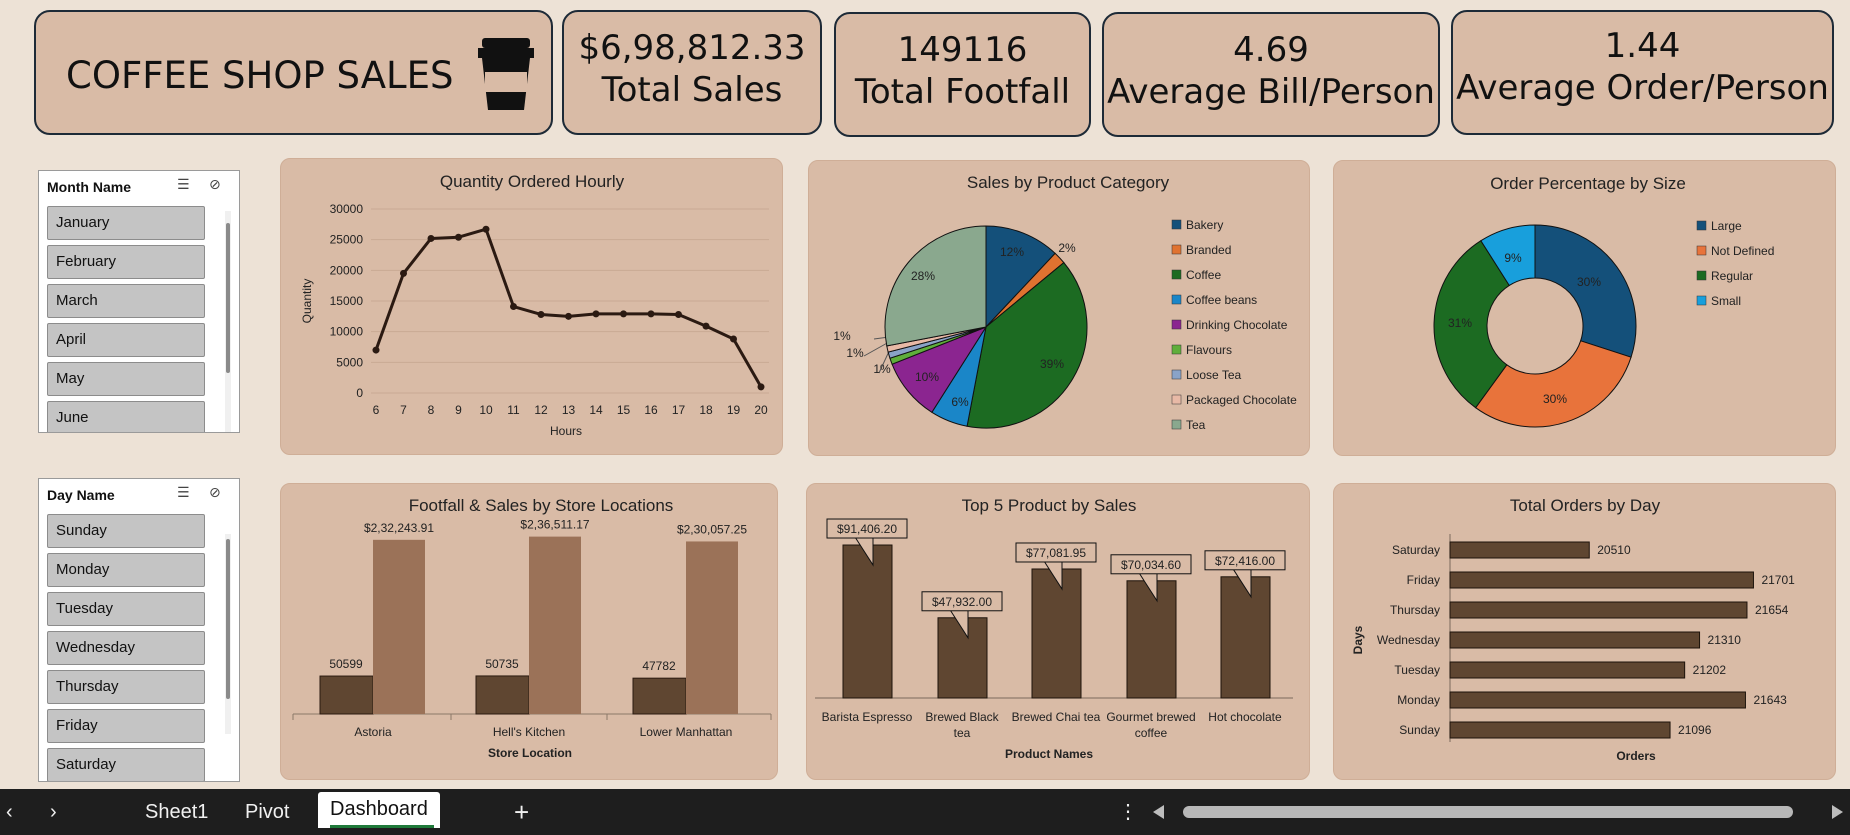 This screenshot has height=835, width=1850. I want to click on tab-sheet1: Sheet1, so click(176, 812).